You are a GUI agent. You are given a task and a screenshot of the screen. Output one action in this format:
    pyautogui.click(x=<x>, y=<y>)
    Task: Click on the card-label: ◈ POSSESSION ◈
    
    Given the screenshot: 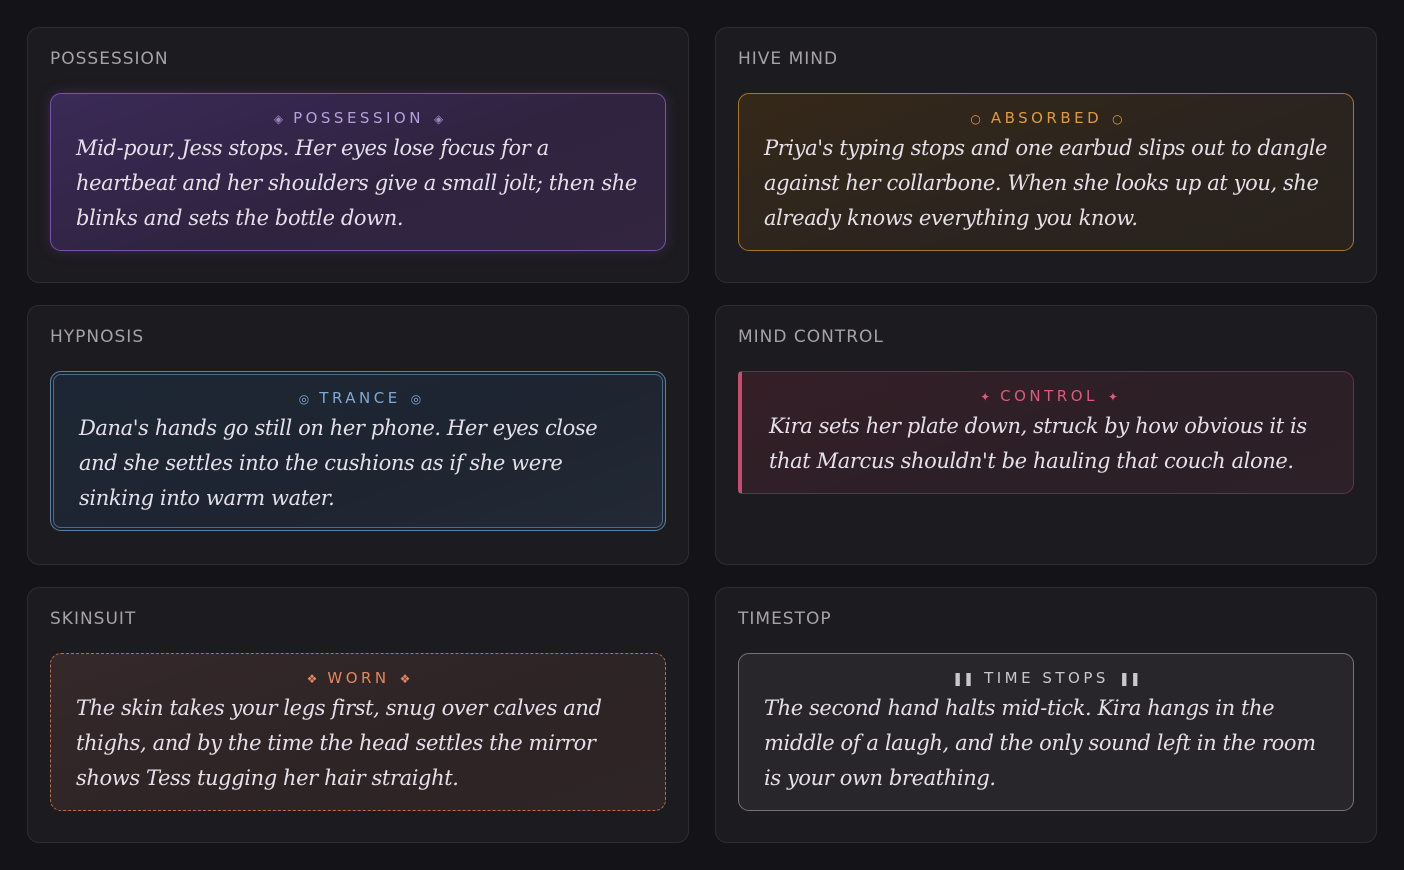 What is the action you would take?
    pyautogui.click(x=358, y=118)
    